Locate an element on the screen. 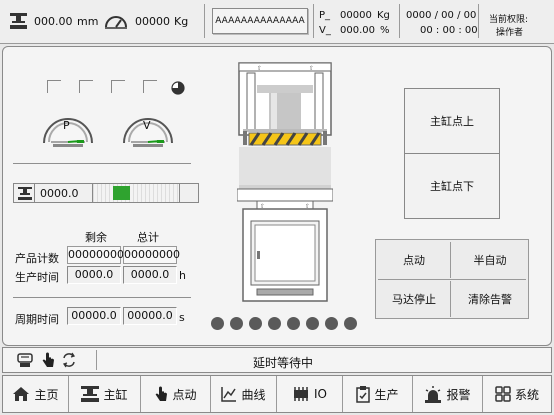  system-icon is located at coordinates (503, 394).